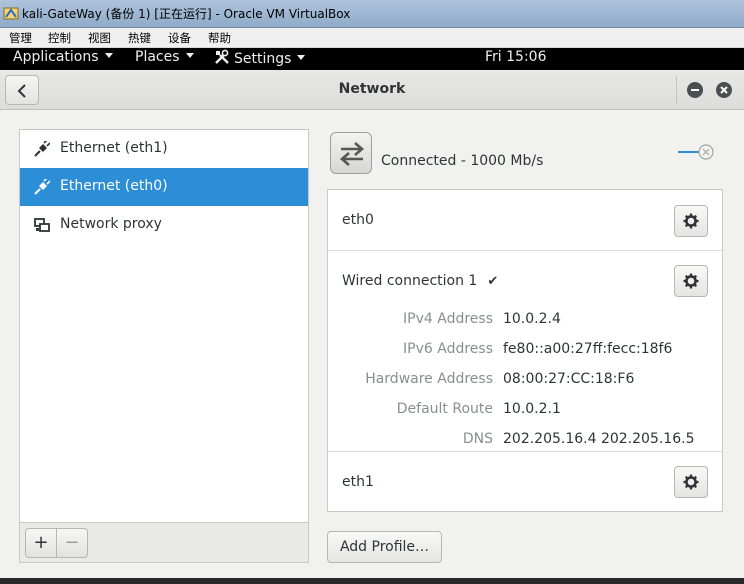 This screenshot has height=584, width=744. What do you see at coordinates (358, 220) in the screenshot?
I see `interface-name: eth0` at bounding box center [358, 220].